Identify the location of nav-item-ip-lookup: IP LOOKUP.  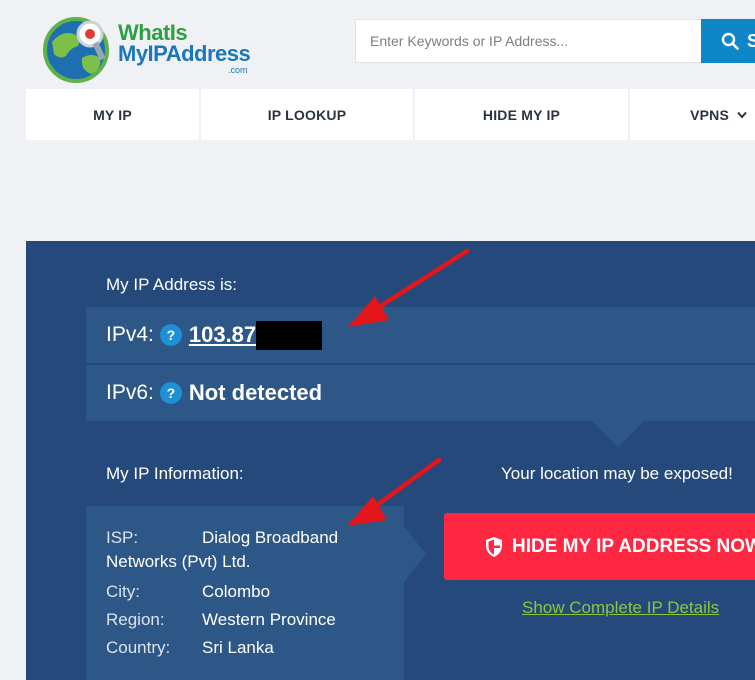
(308, 114).